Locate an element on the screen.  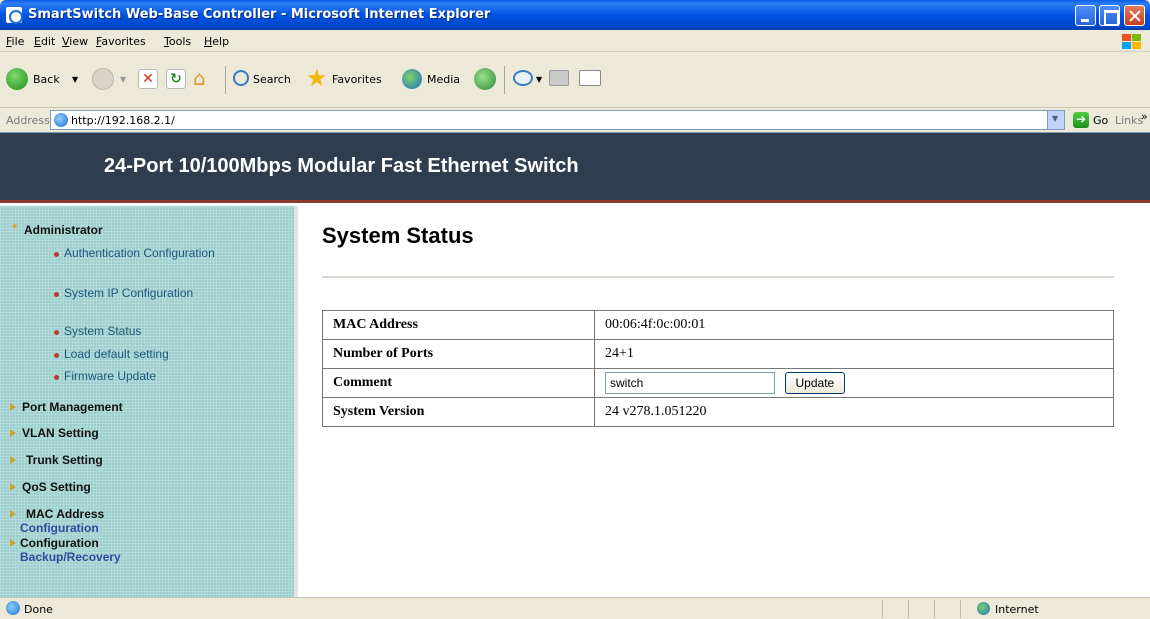
edit-icon is located at coordinates (590, 78).